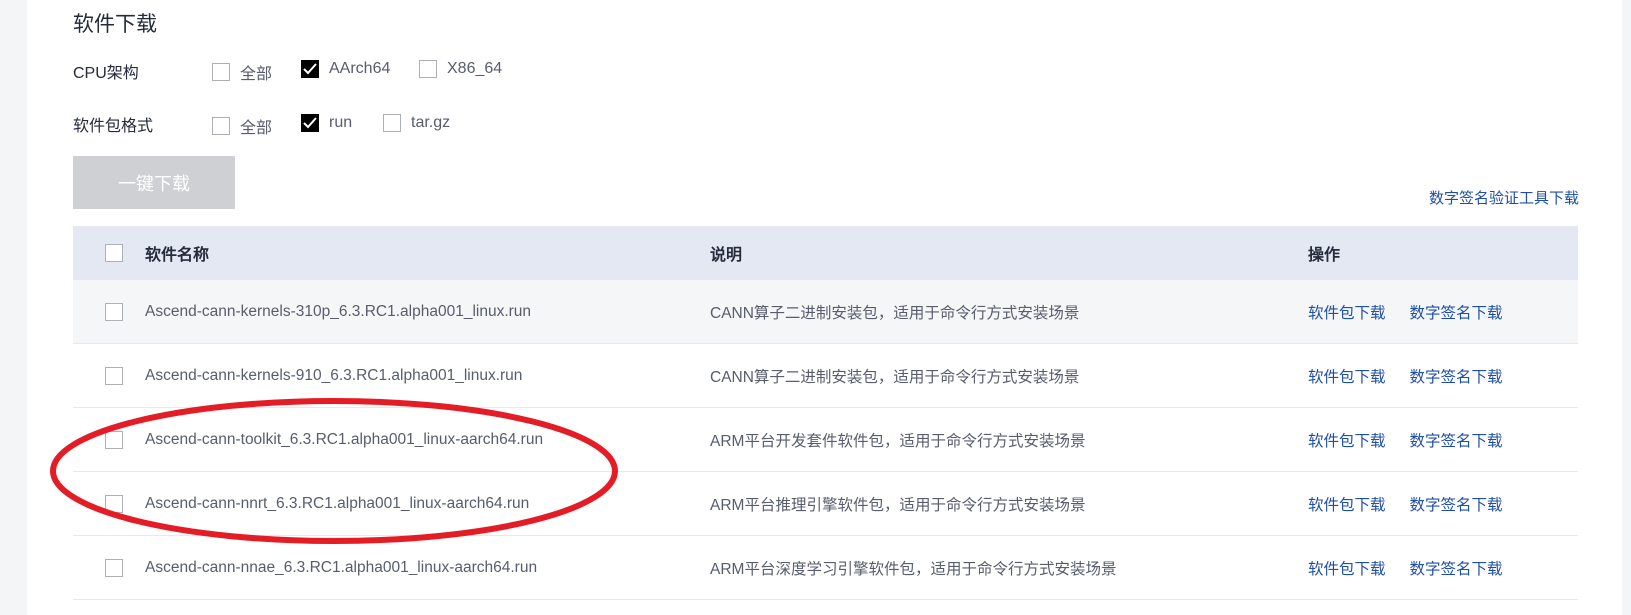 This screenshot has width=1631, height=615. I want to click on format-option-all: 全部, so click(242, 126).